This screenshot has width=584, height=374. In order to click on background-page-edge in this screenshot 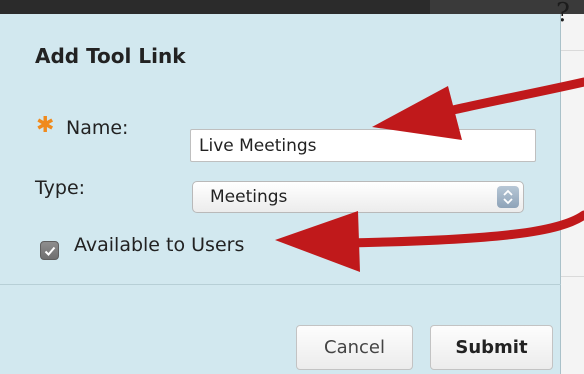, I will do `click(572, 194)`.